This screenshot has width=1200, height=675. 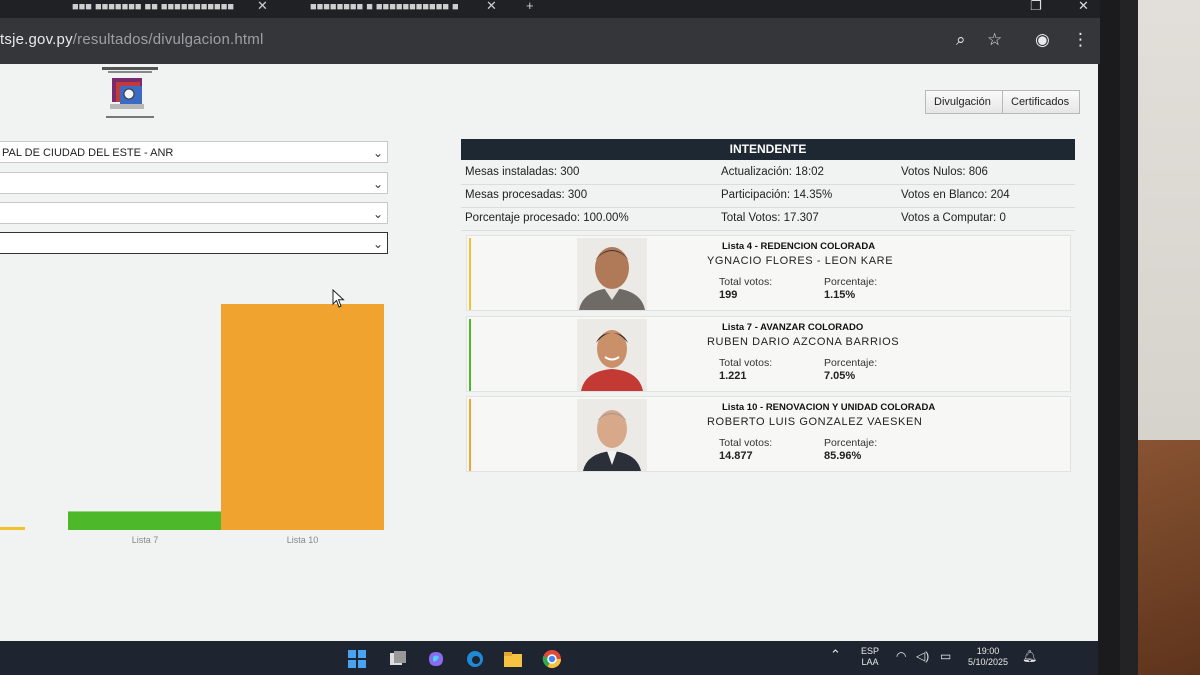 I want to click on address-bar: tsje.gov.py/resultados/divulgacion.html, so click(x=132, y=39).